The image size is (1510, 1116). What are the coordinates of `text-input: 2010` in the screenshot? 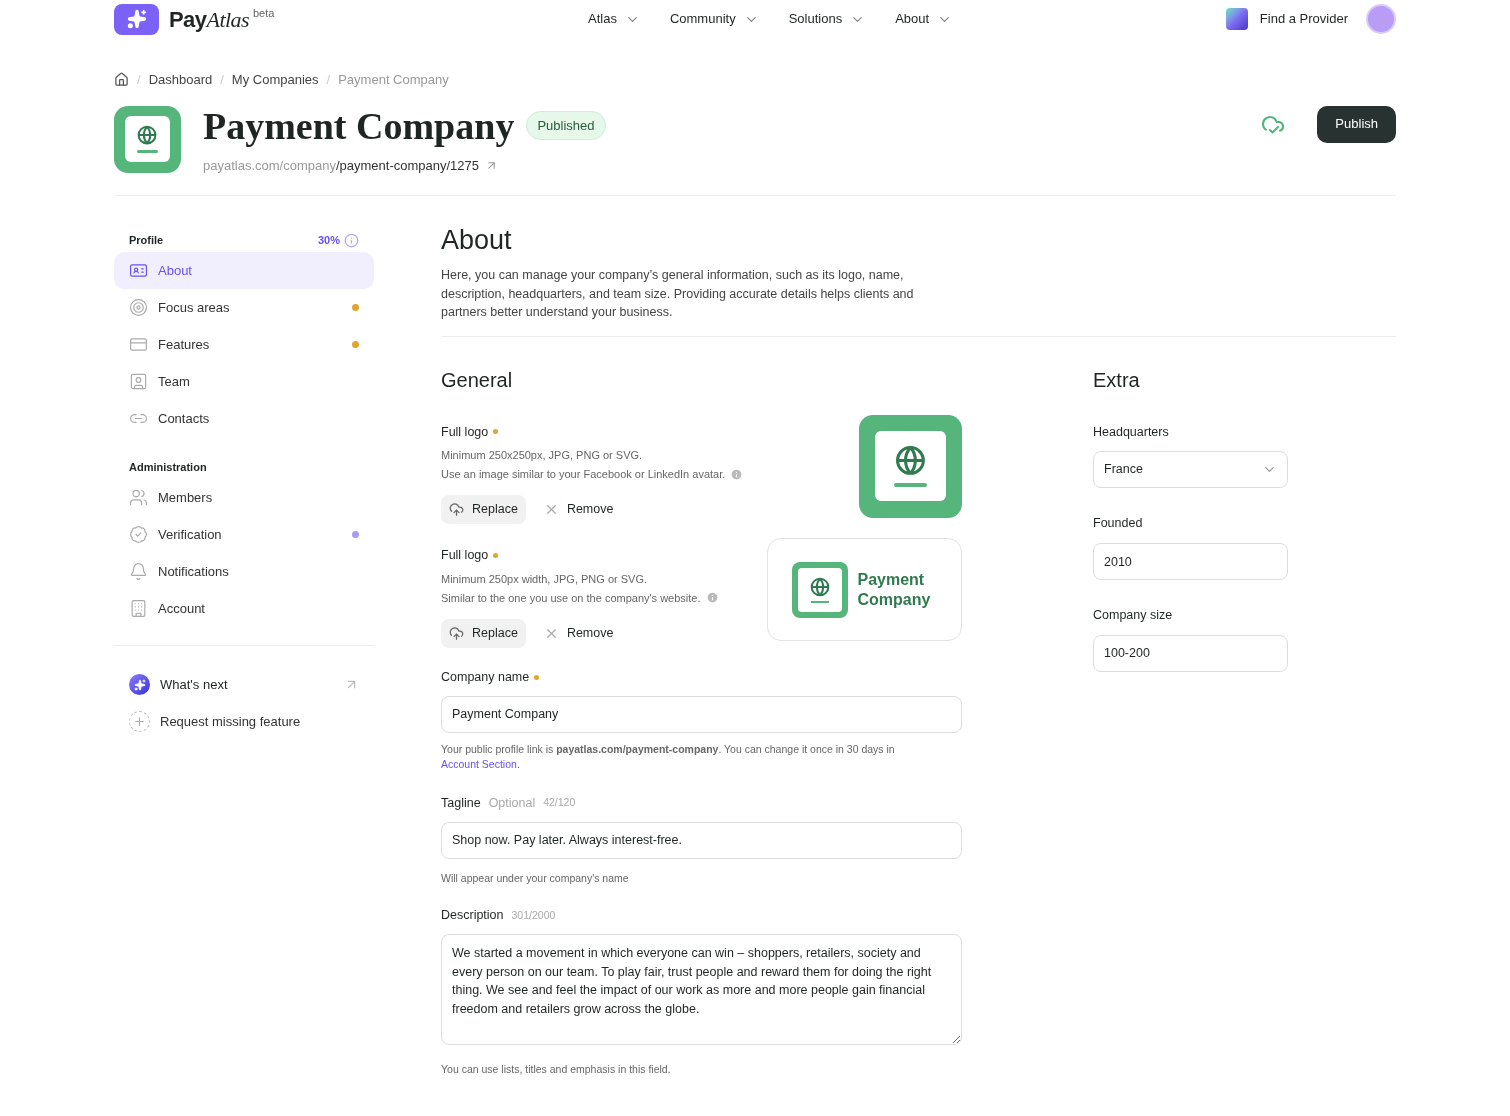 It's located at (1190, 561).